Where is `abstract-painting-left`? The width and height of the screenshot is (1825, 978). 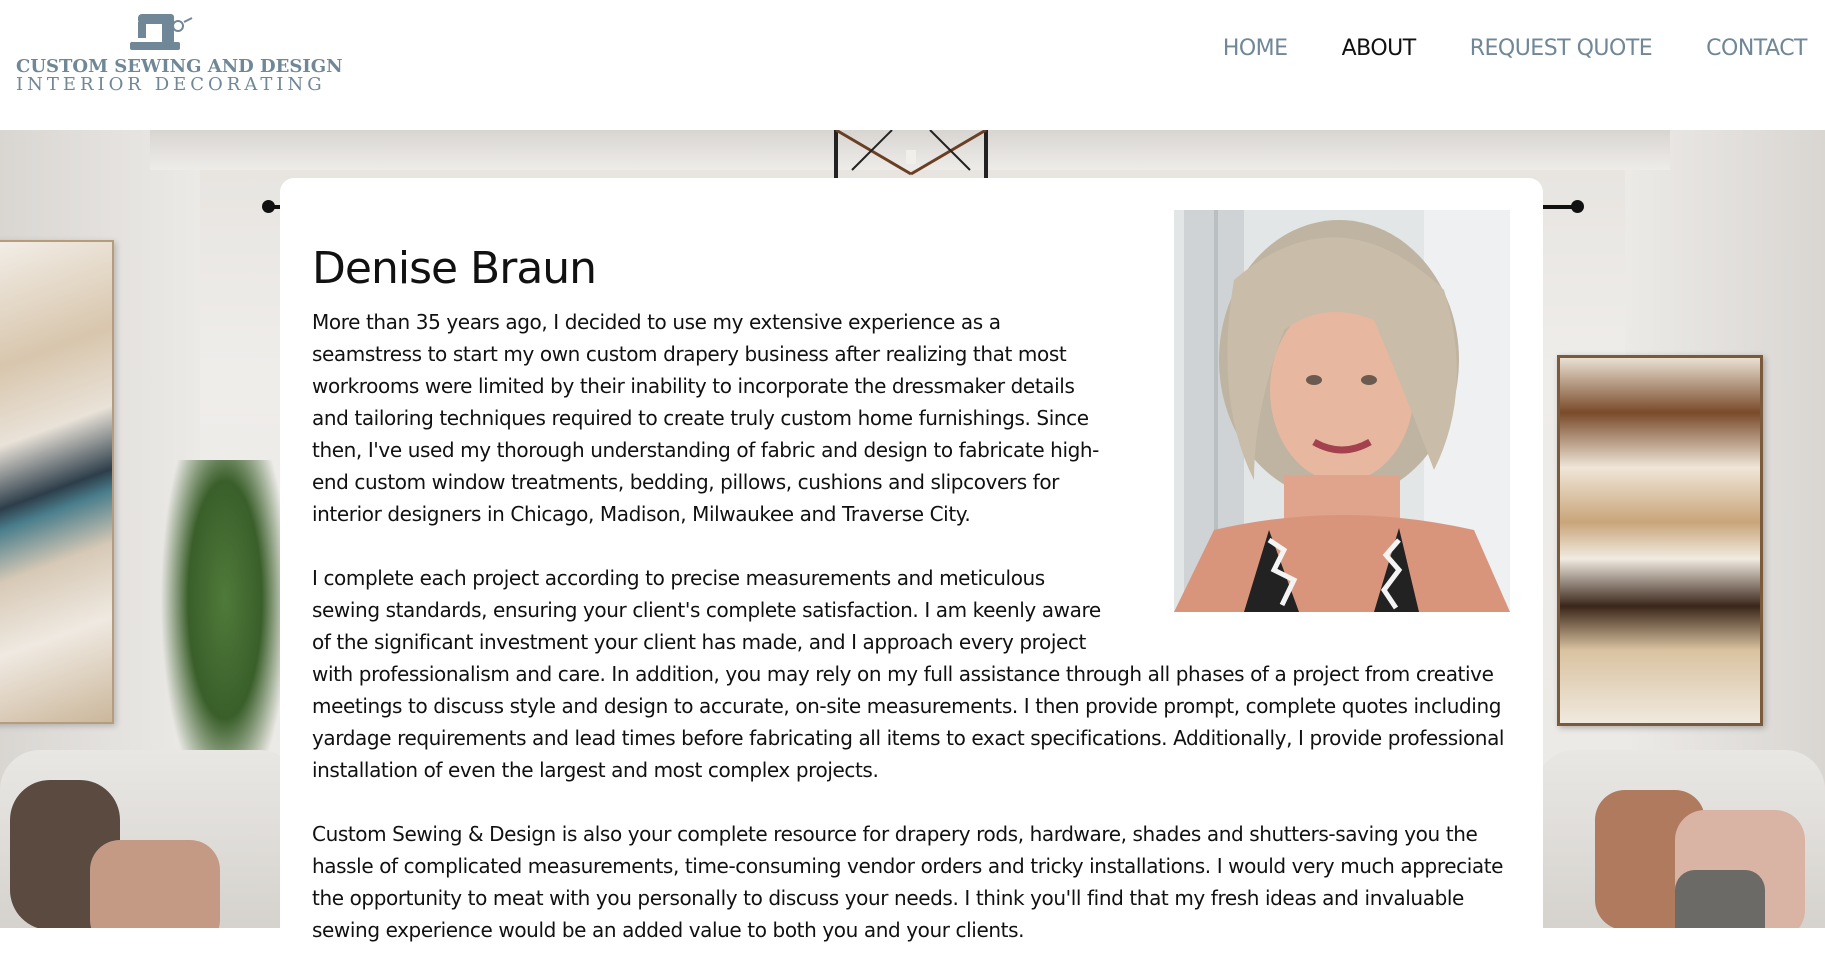 abstract-painting-left is located at coordinates (57, 482).